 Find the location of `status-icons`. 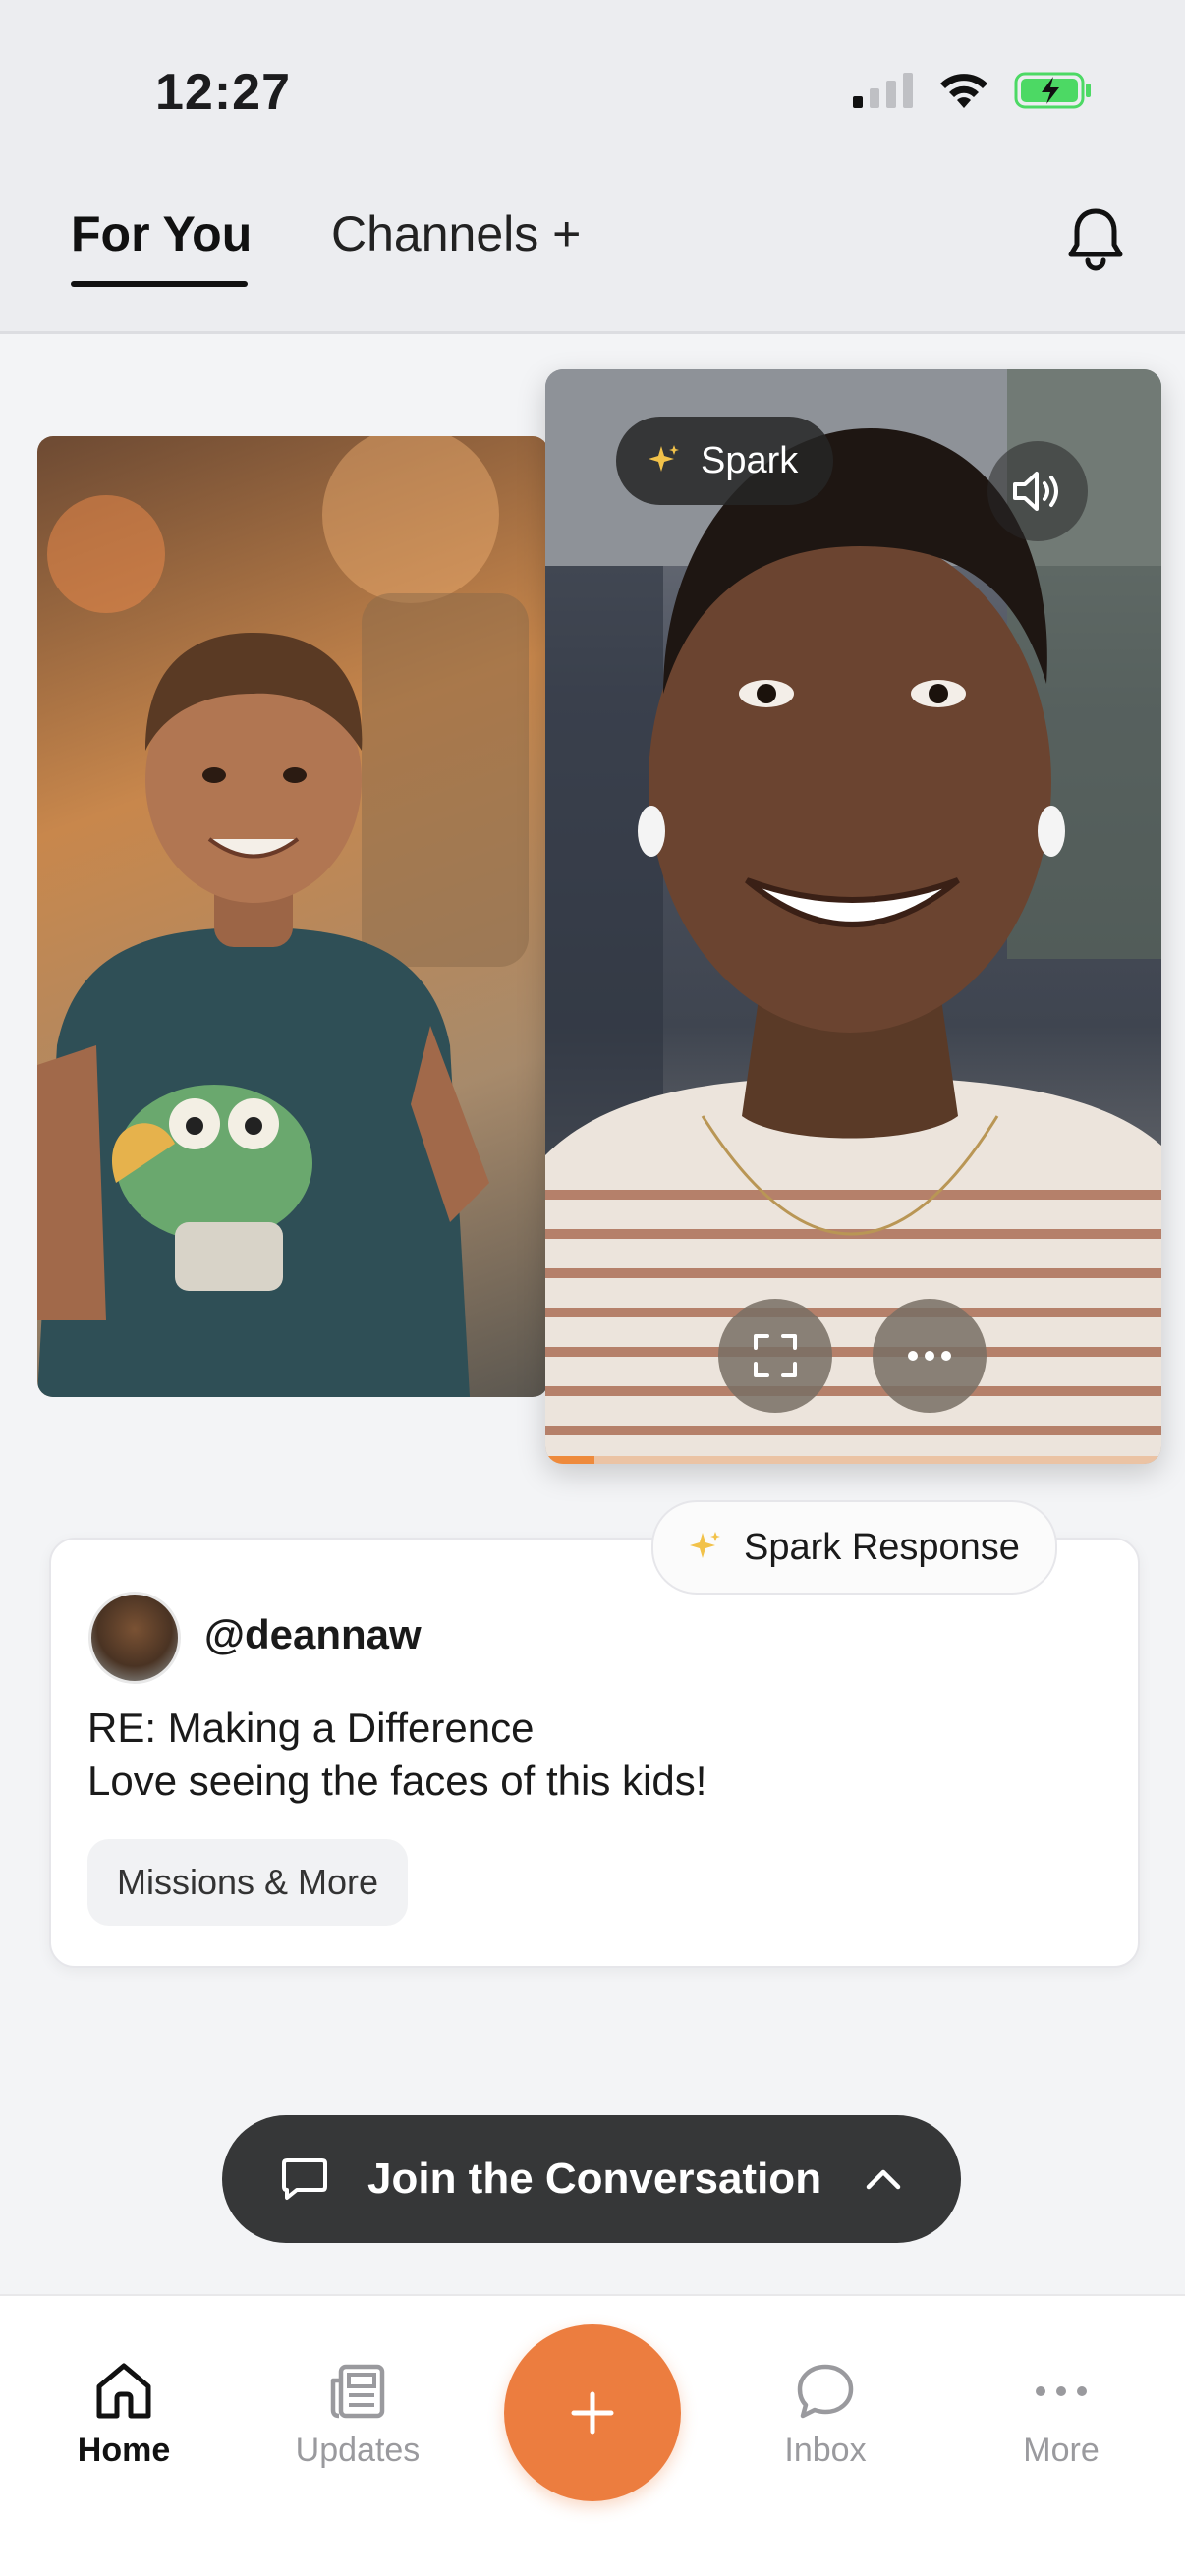

status-icons is located at coordinates (973, 90).